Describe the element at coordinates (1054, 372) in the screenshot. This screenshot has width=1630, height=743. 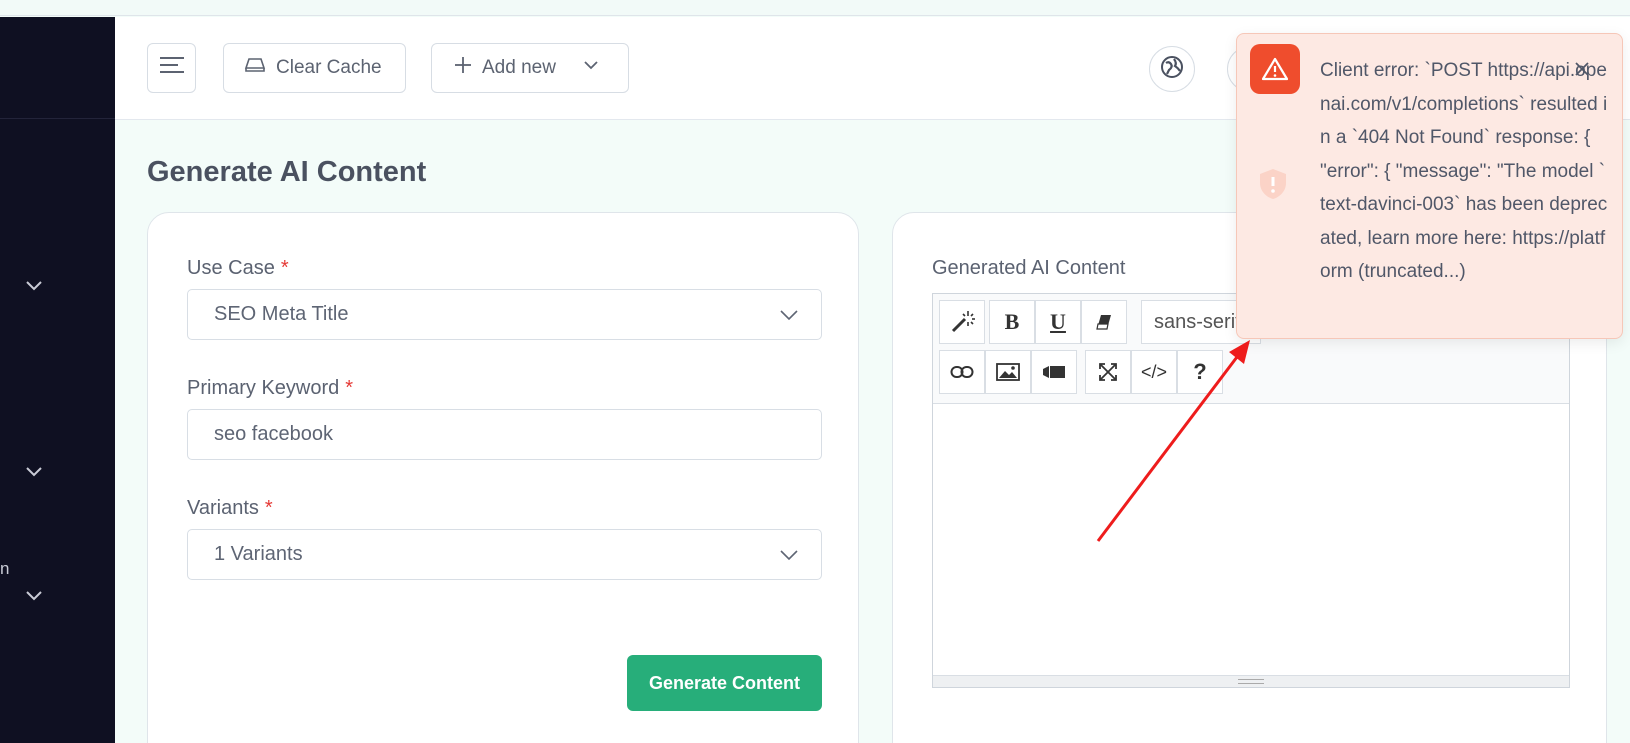
I see `video-icon` at that location.